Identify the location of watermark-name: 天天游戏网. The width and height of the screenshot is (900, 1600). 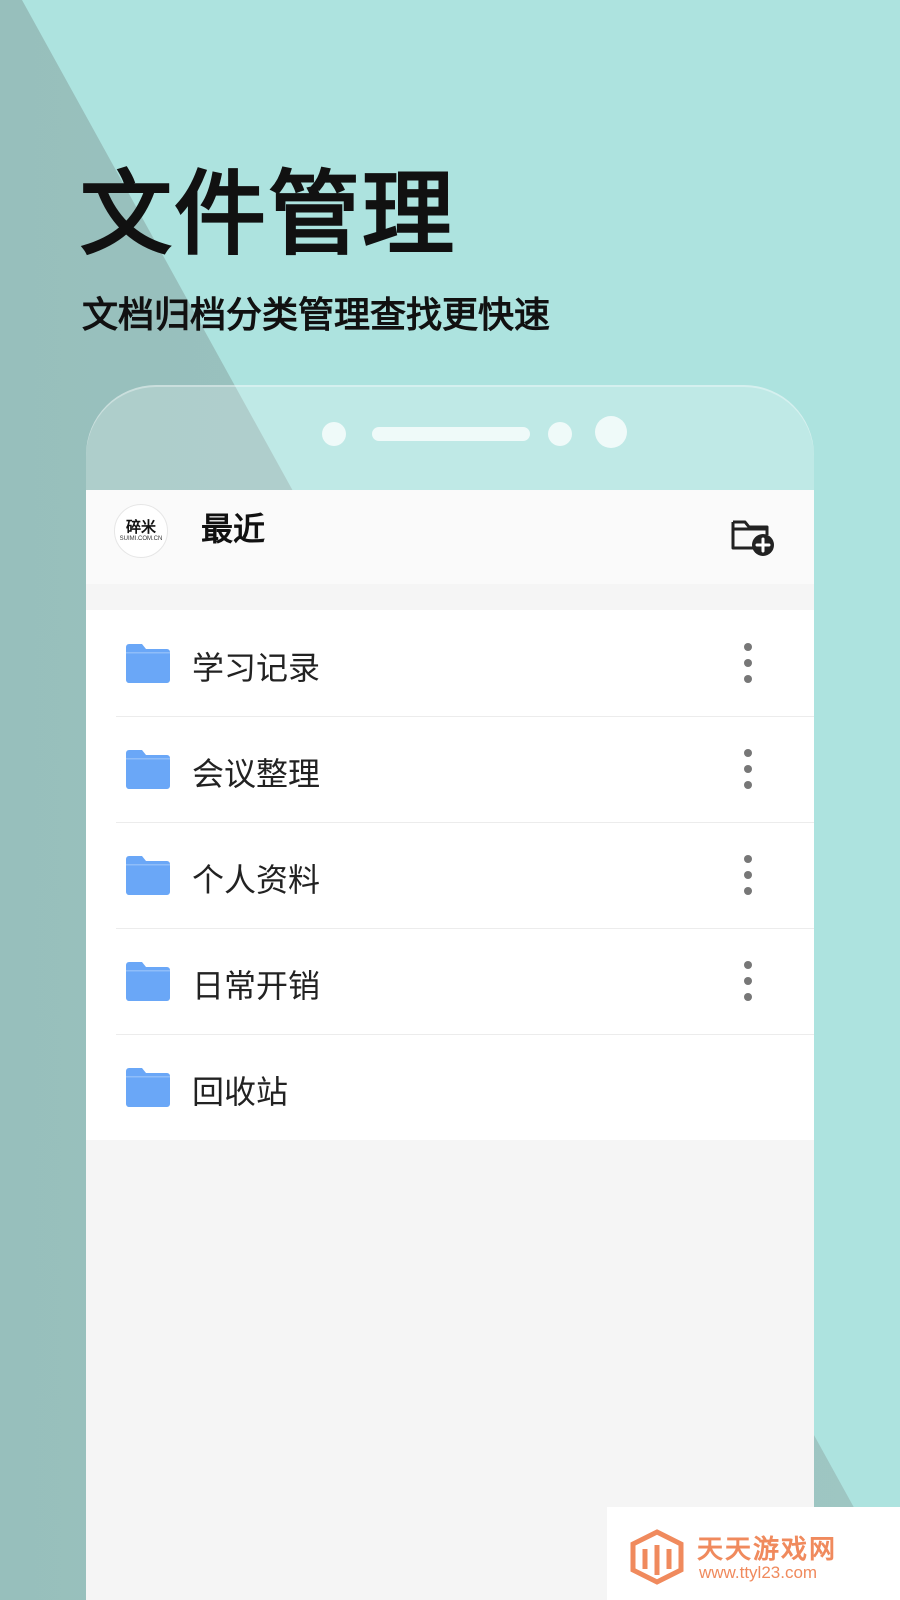
(767, 1550).